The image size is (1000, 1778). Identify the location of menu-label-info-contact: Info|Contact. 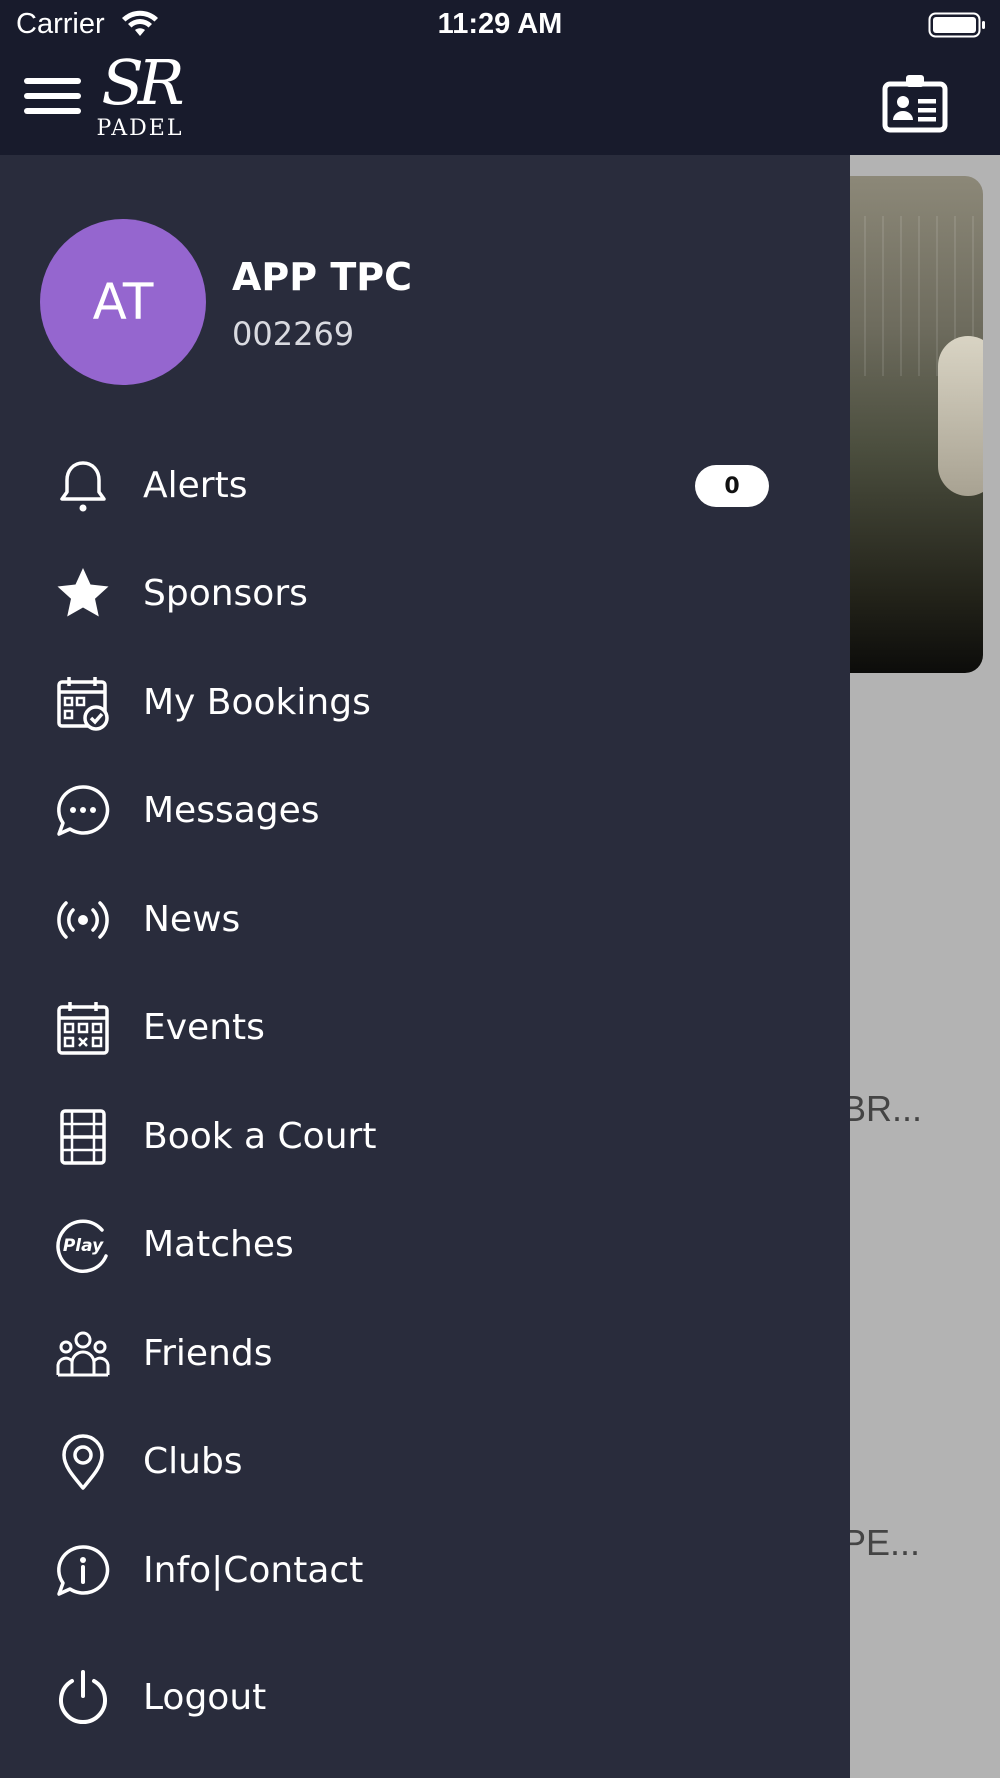
(253, 1570).